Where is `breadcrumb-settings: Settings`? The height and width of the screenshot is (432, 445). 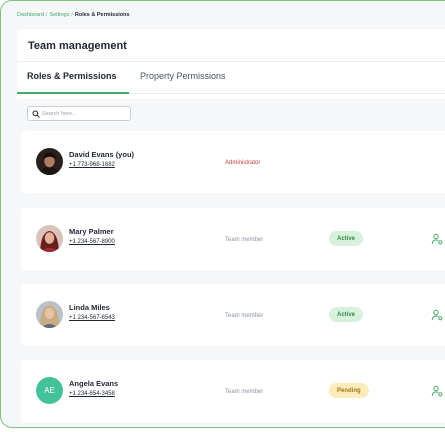 breadcrumb-settings: Settings is located at coordinates (59, 15).